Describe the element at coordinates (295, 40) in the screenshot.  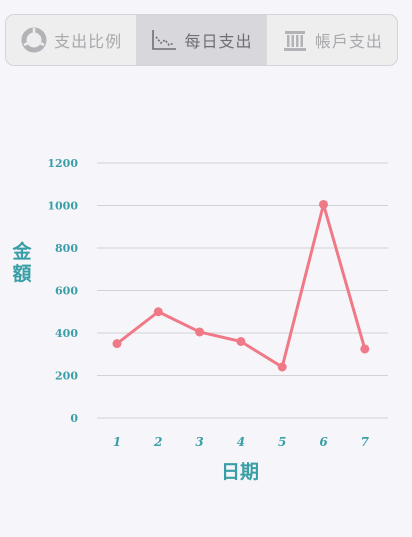
I see `bank-icon` at that location.